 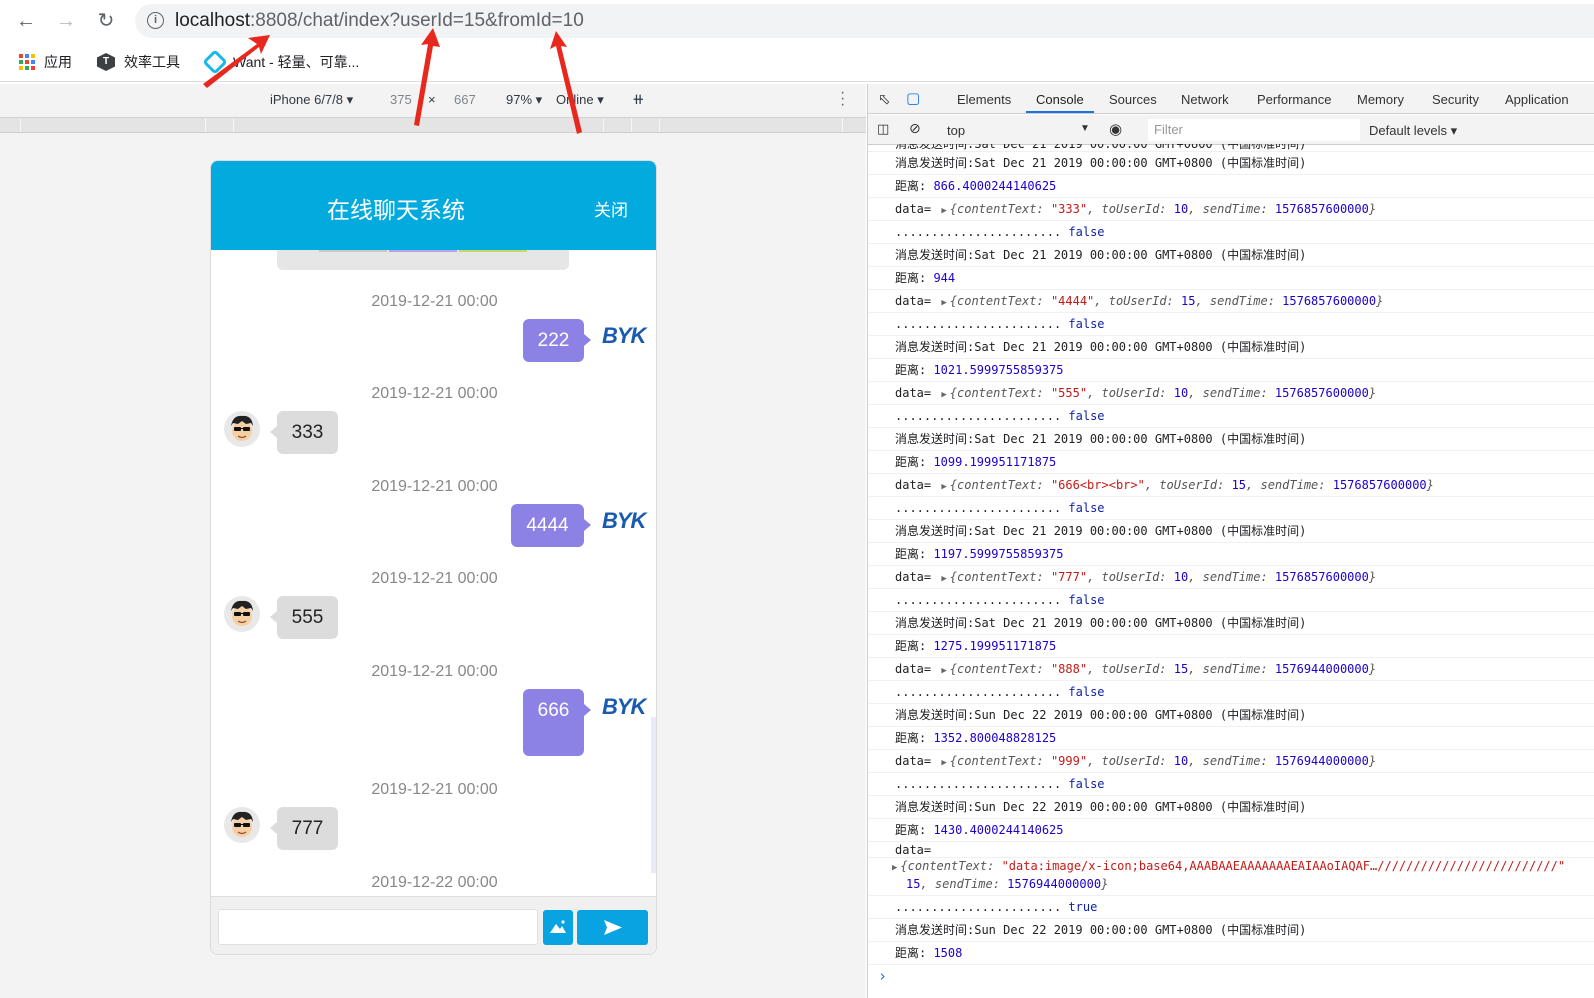 I want to click on console-line: 距离: 1352.800048828125, so click(x=1231, y=738).